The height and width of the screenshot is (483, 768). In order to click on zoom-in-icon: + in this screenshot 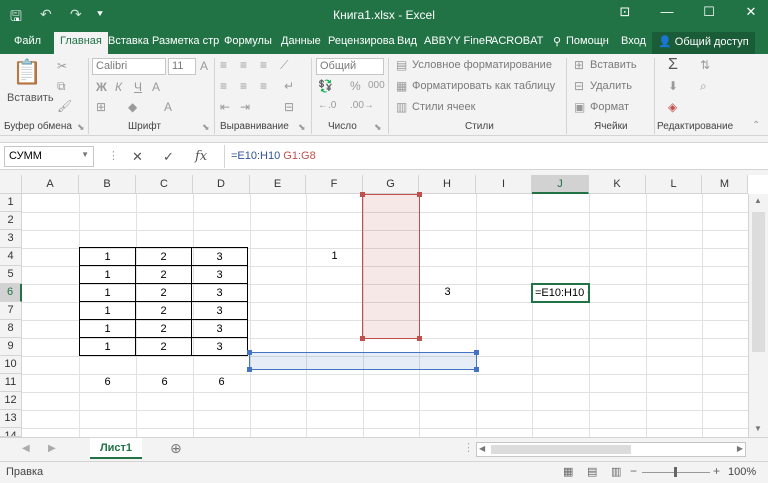, I will do `click(716, 471)`.